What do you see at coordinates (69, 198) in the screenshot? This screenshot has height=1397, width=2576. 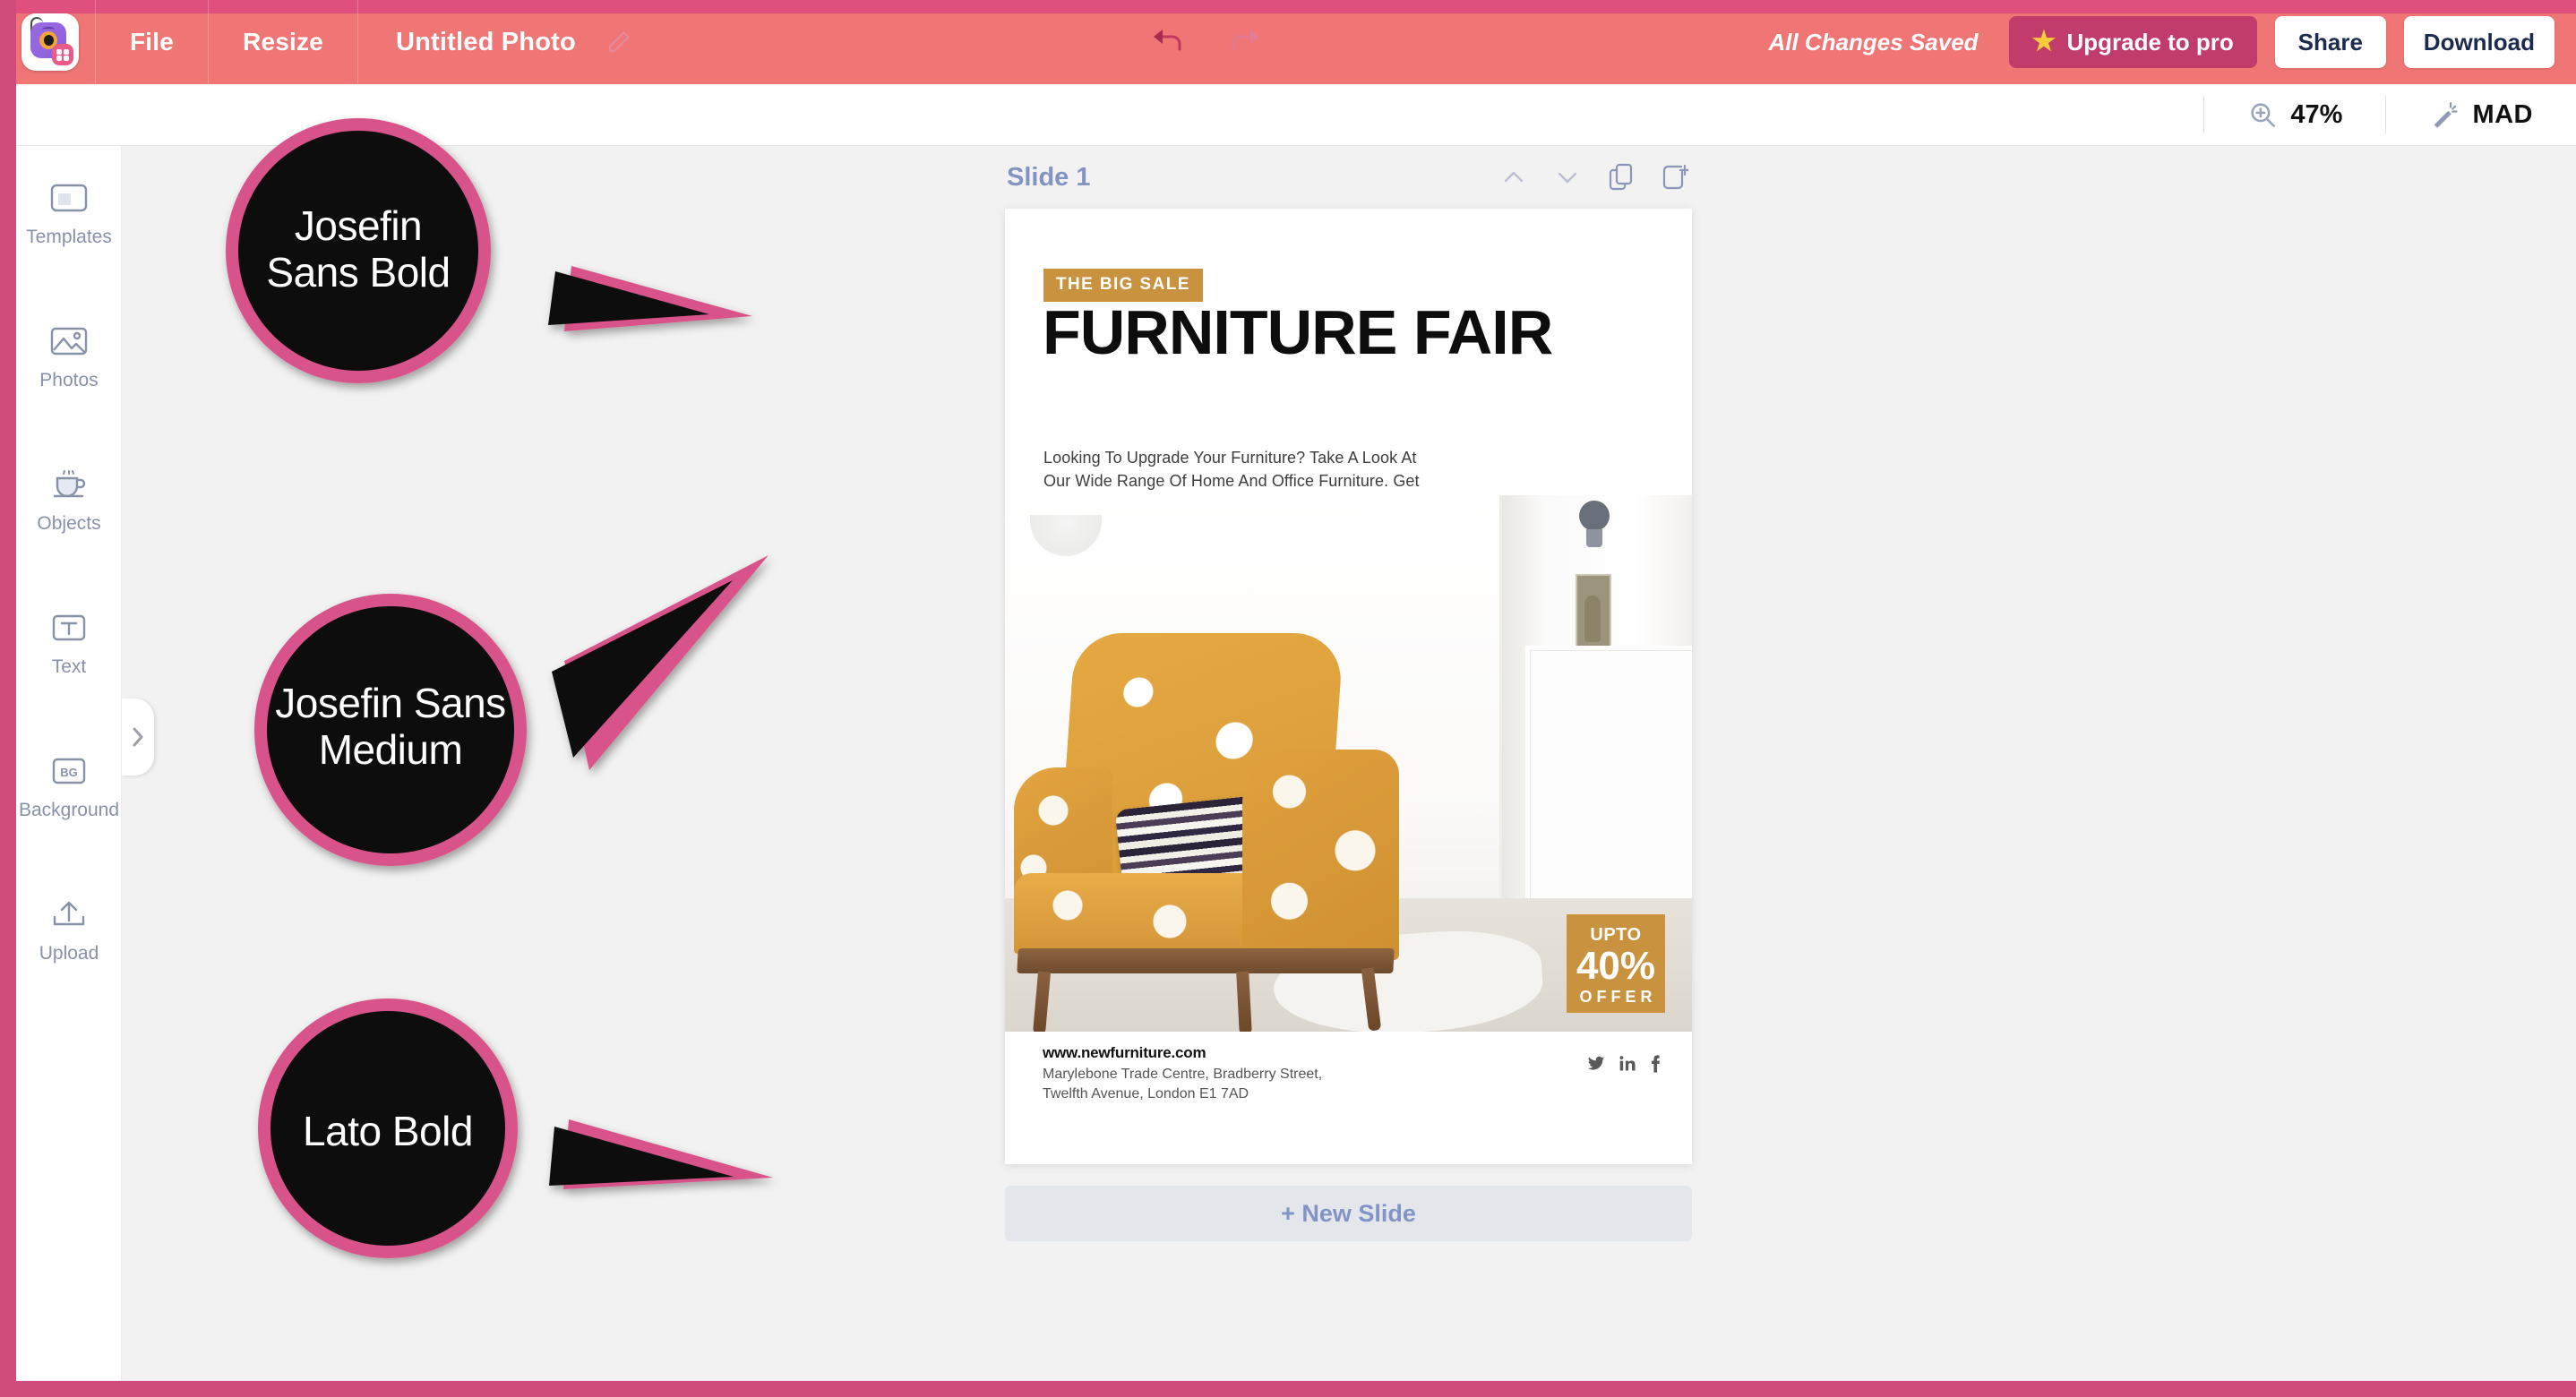 I see `templates-icon` at bounding box center [69, 198].